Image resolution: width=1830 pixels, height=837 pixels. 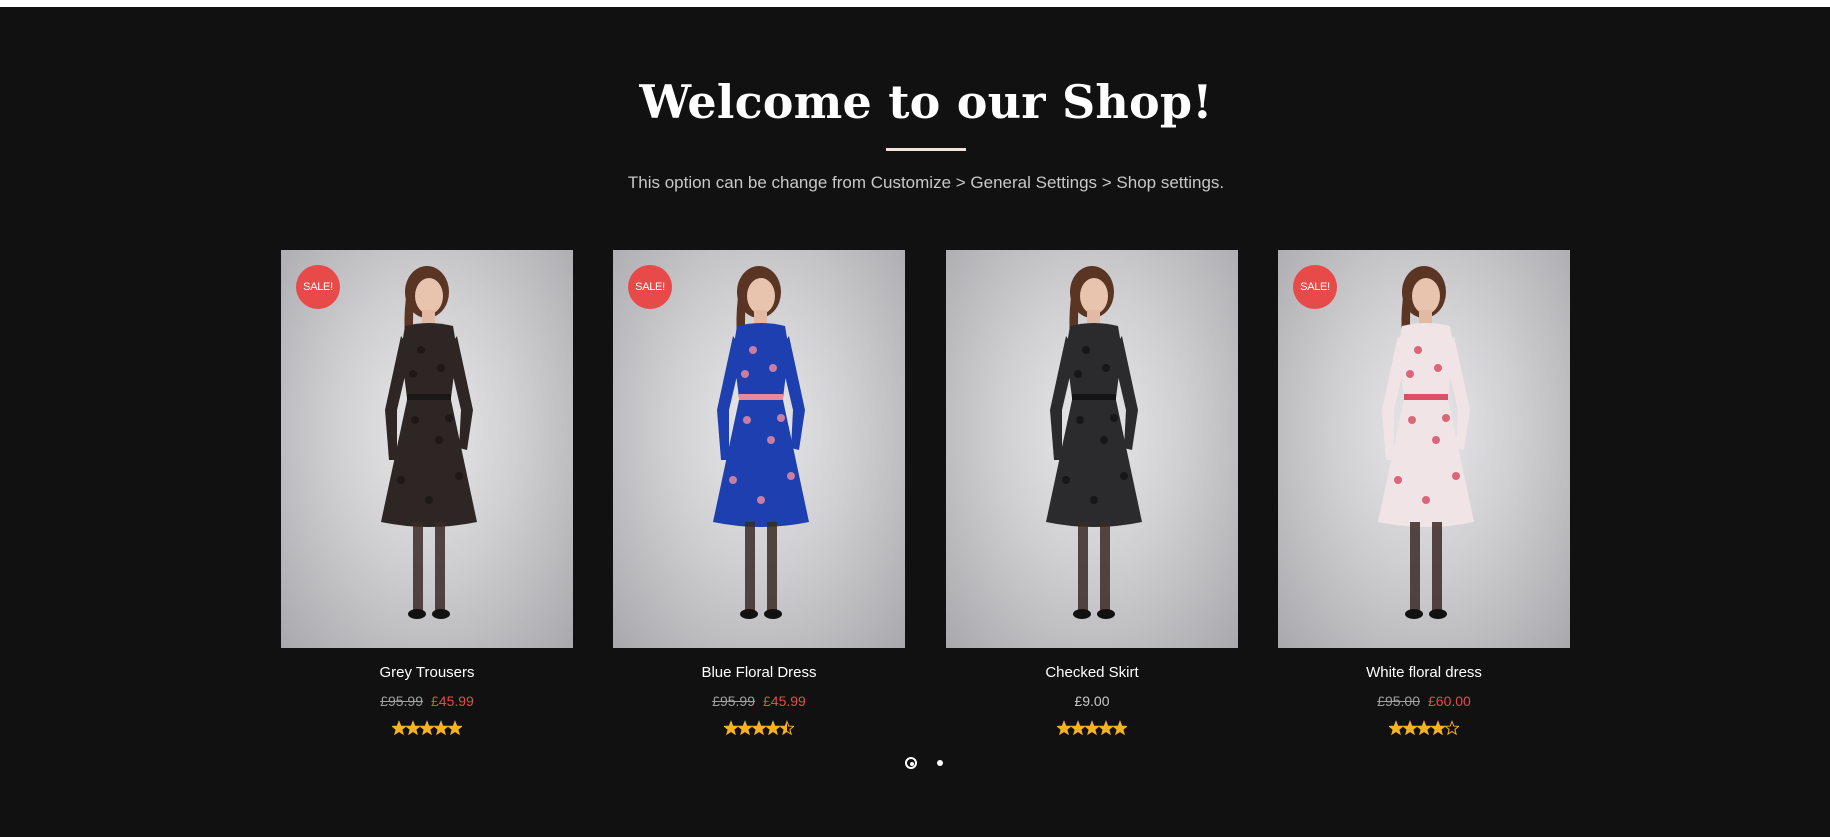 I want to click on top-border, so click(x=915, y=3).